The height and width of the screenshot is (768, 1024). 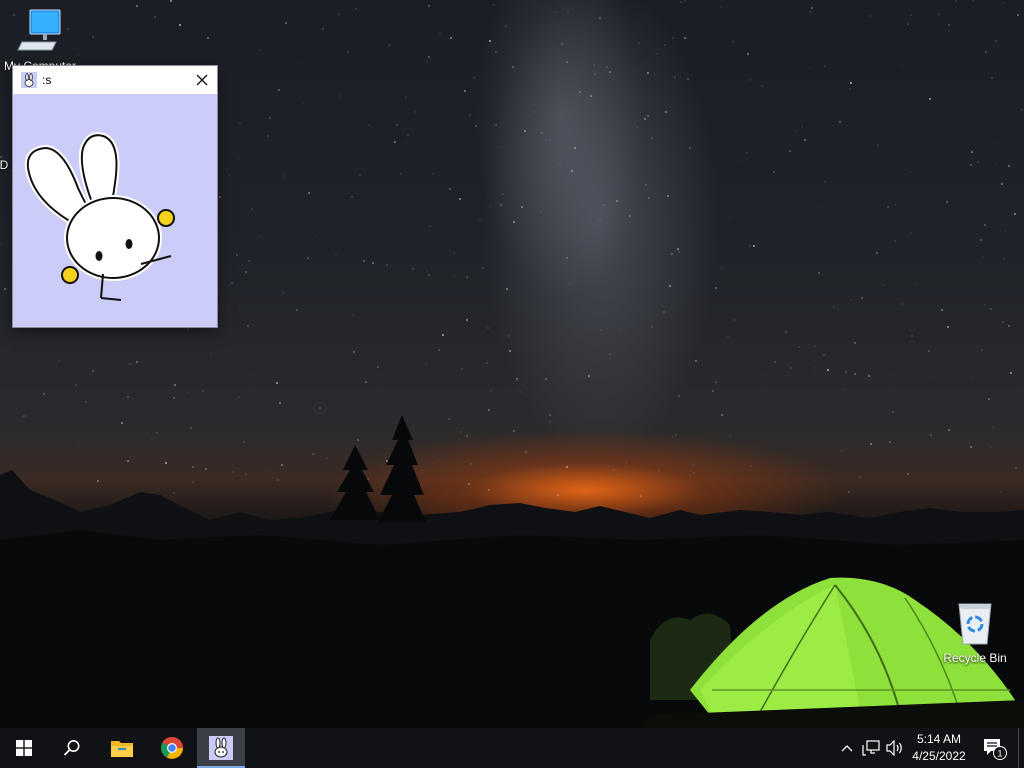 What do you see at coordinates (999, 754) in the screenshot?
I see `notification-count: 1` at bounding box center [999, 754].